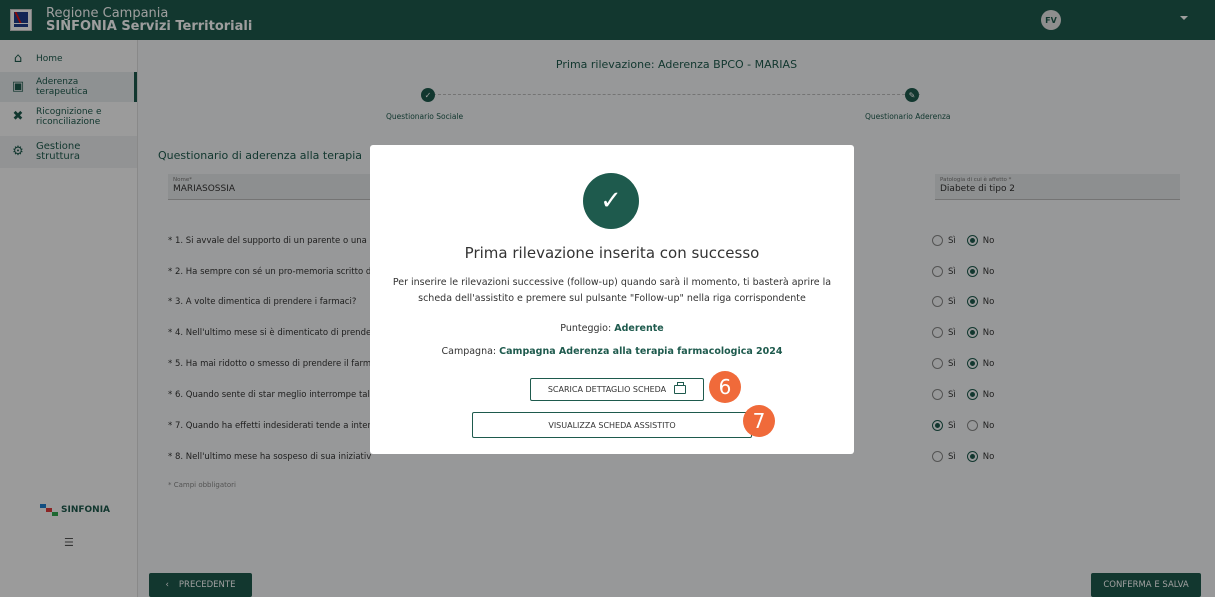 This screenshot has height=597, width=1215. I want to click on view-patient-button: VISUALIZZA SCHEDA ASSISTITO, so click(612, 425).